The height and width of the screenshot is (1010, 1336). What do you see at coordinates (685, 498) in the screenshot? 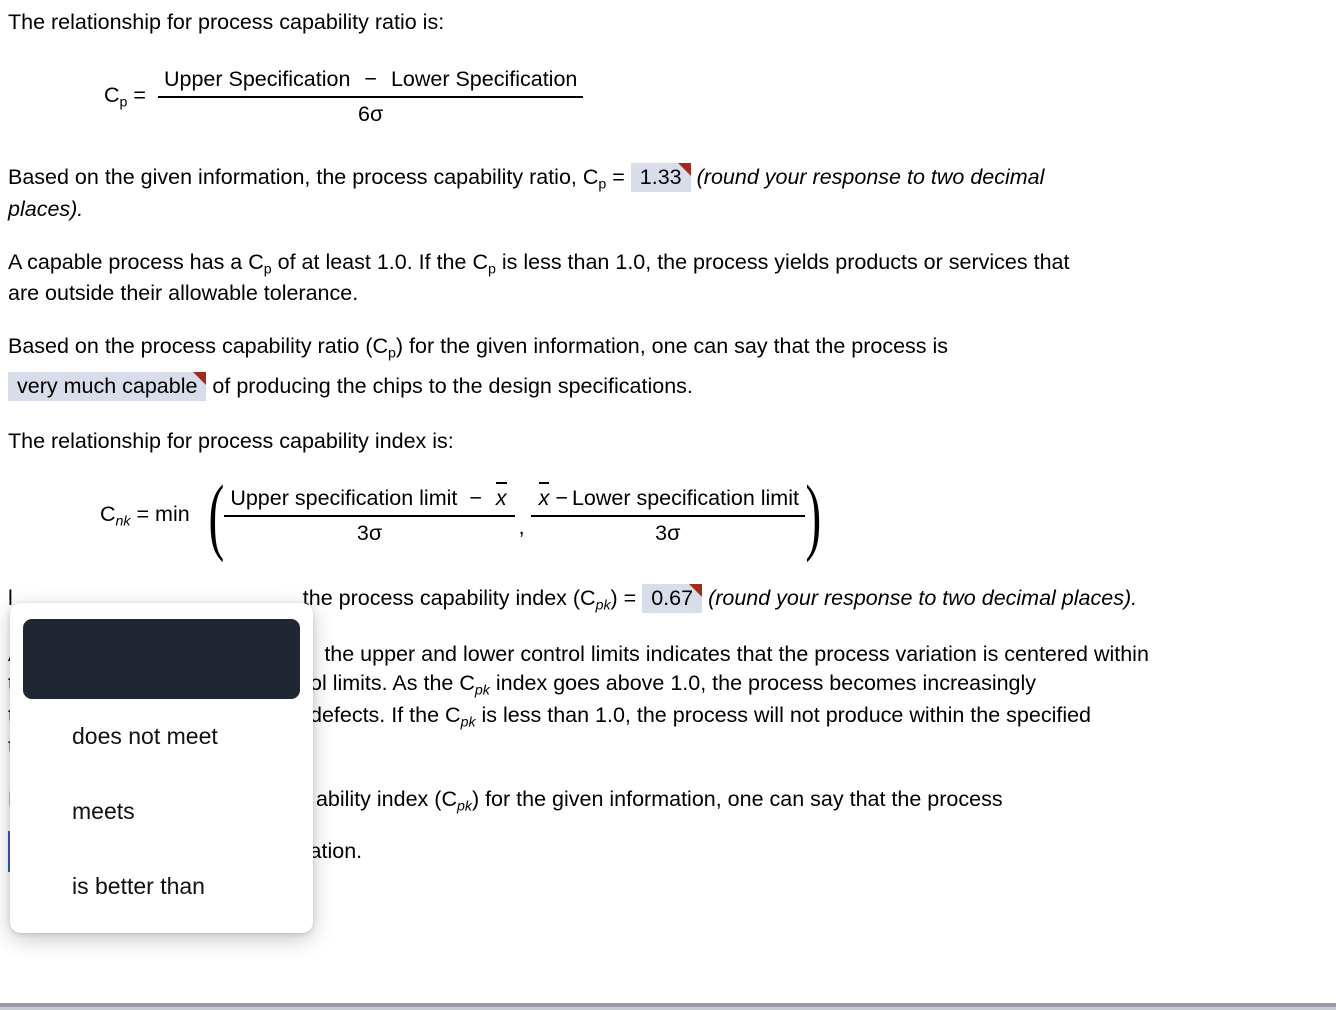
I see `cpk-lower-spec-limit: Lower specification limit` at bounding box center [685, 498].